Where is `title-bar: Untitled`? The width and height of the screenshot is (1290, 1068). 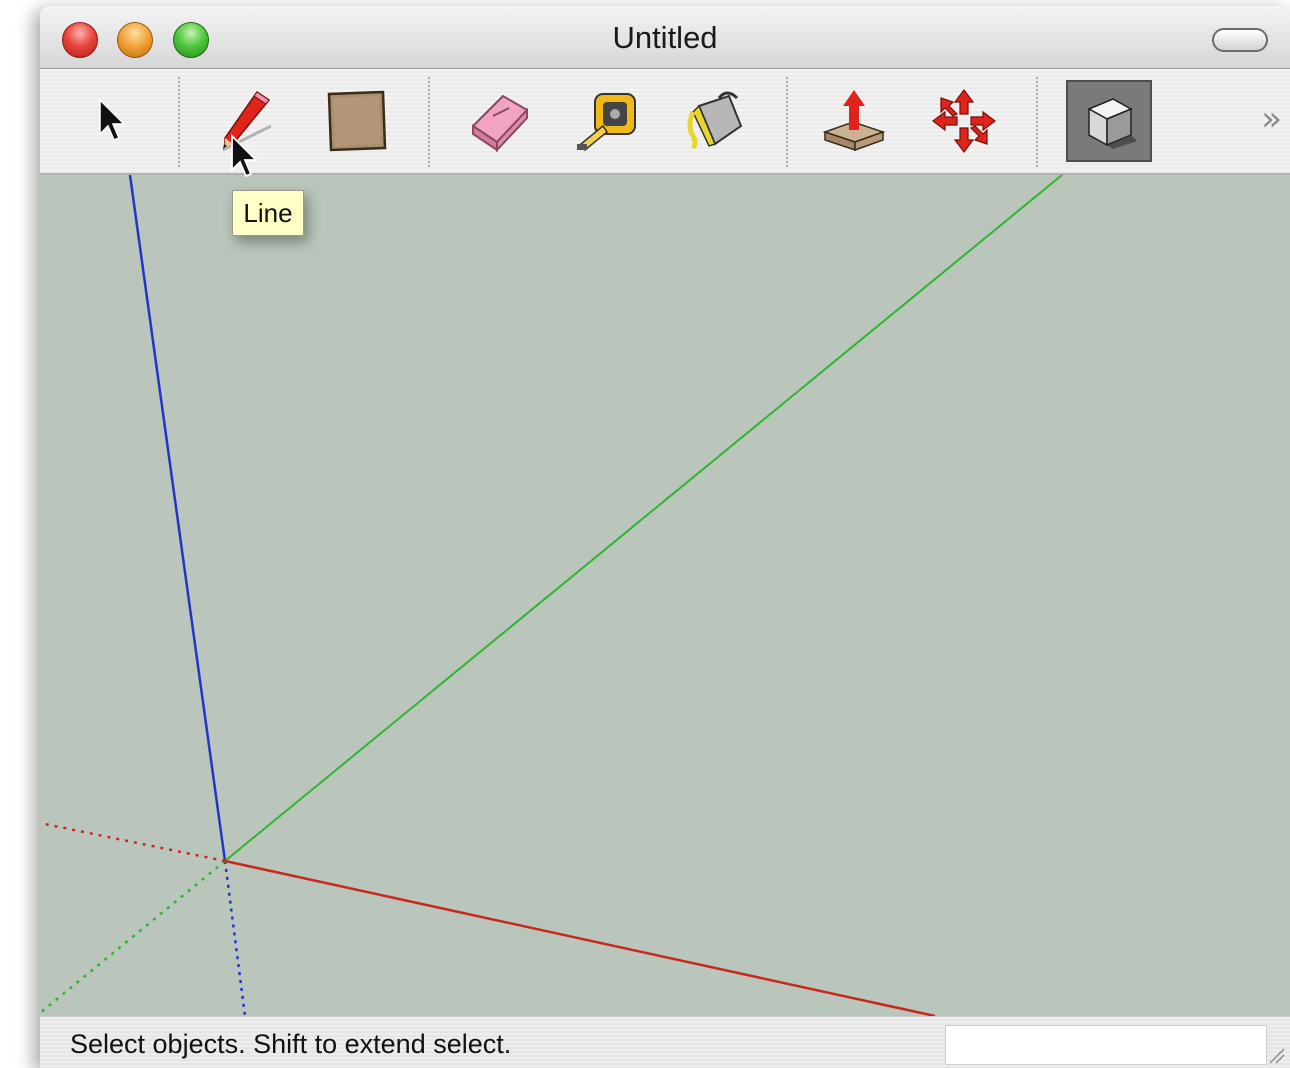
title-bar: Untitled is located at coordinates (665, 37).